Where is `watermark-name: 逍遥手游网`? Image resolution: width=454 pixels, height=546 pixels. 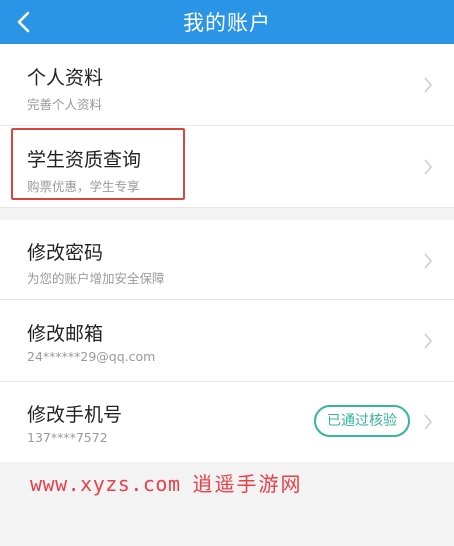 watermark-name: 逍遥手游网 is located at coordinates (247, 484).